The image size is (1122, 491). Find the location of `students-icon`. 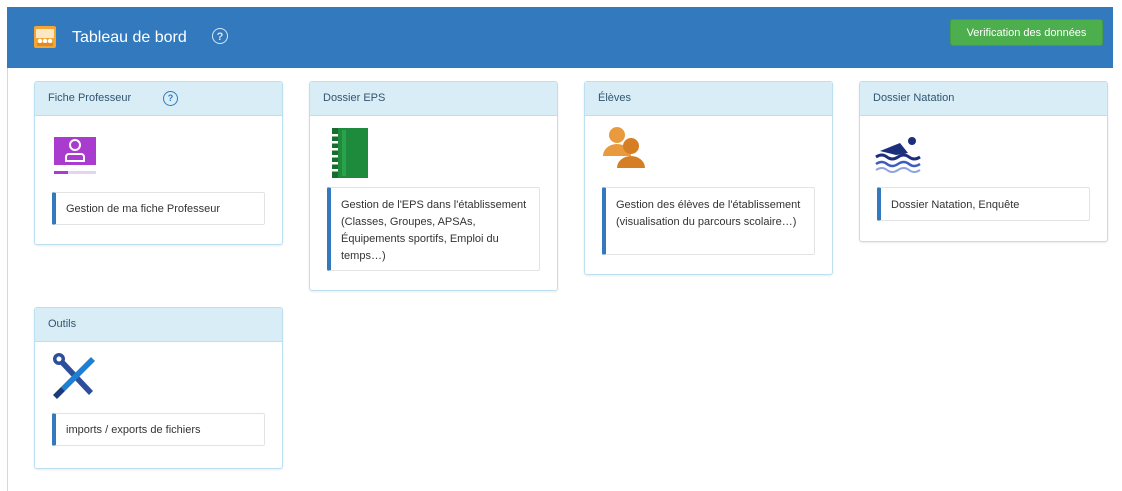

students-icon is located at coordinates (624, 147).